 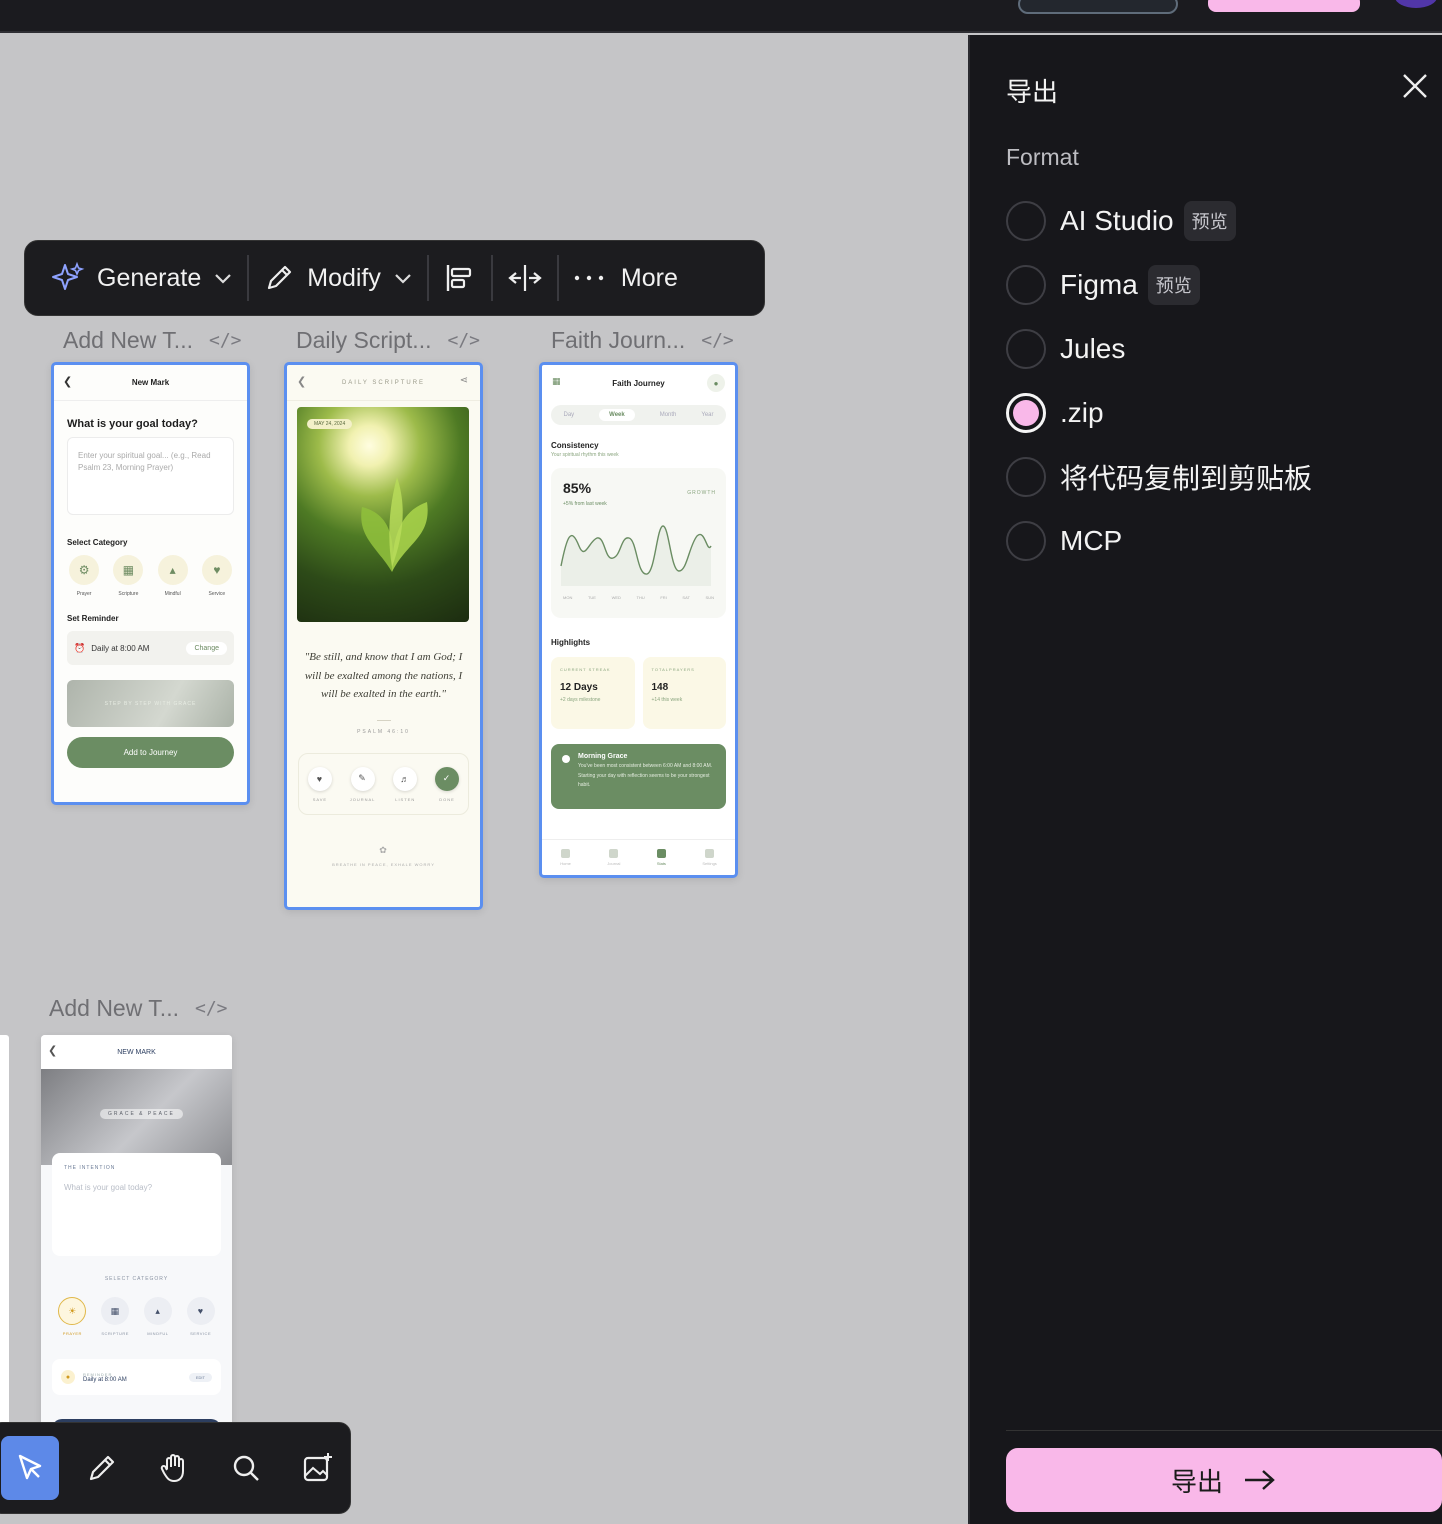 What do you see at coordinates (625, 278) in the screenshot?
I see `more-button: More` at bounding box center [625, 278].